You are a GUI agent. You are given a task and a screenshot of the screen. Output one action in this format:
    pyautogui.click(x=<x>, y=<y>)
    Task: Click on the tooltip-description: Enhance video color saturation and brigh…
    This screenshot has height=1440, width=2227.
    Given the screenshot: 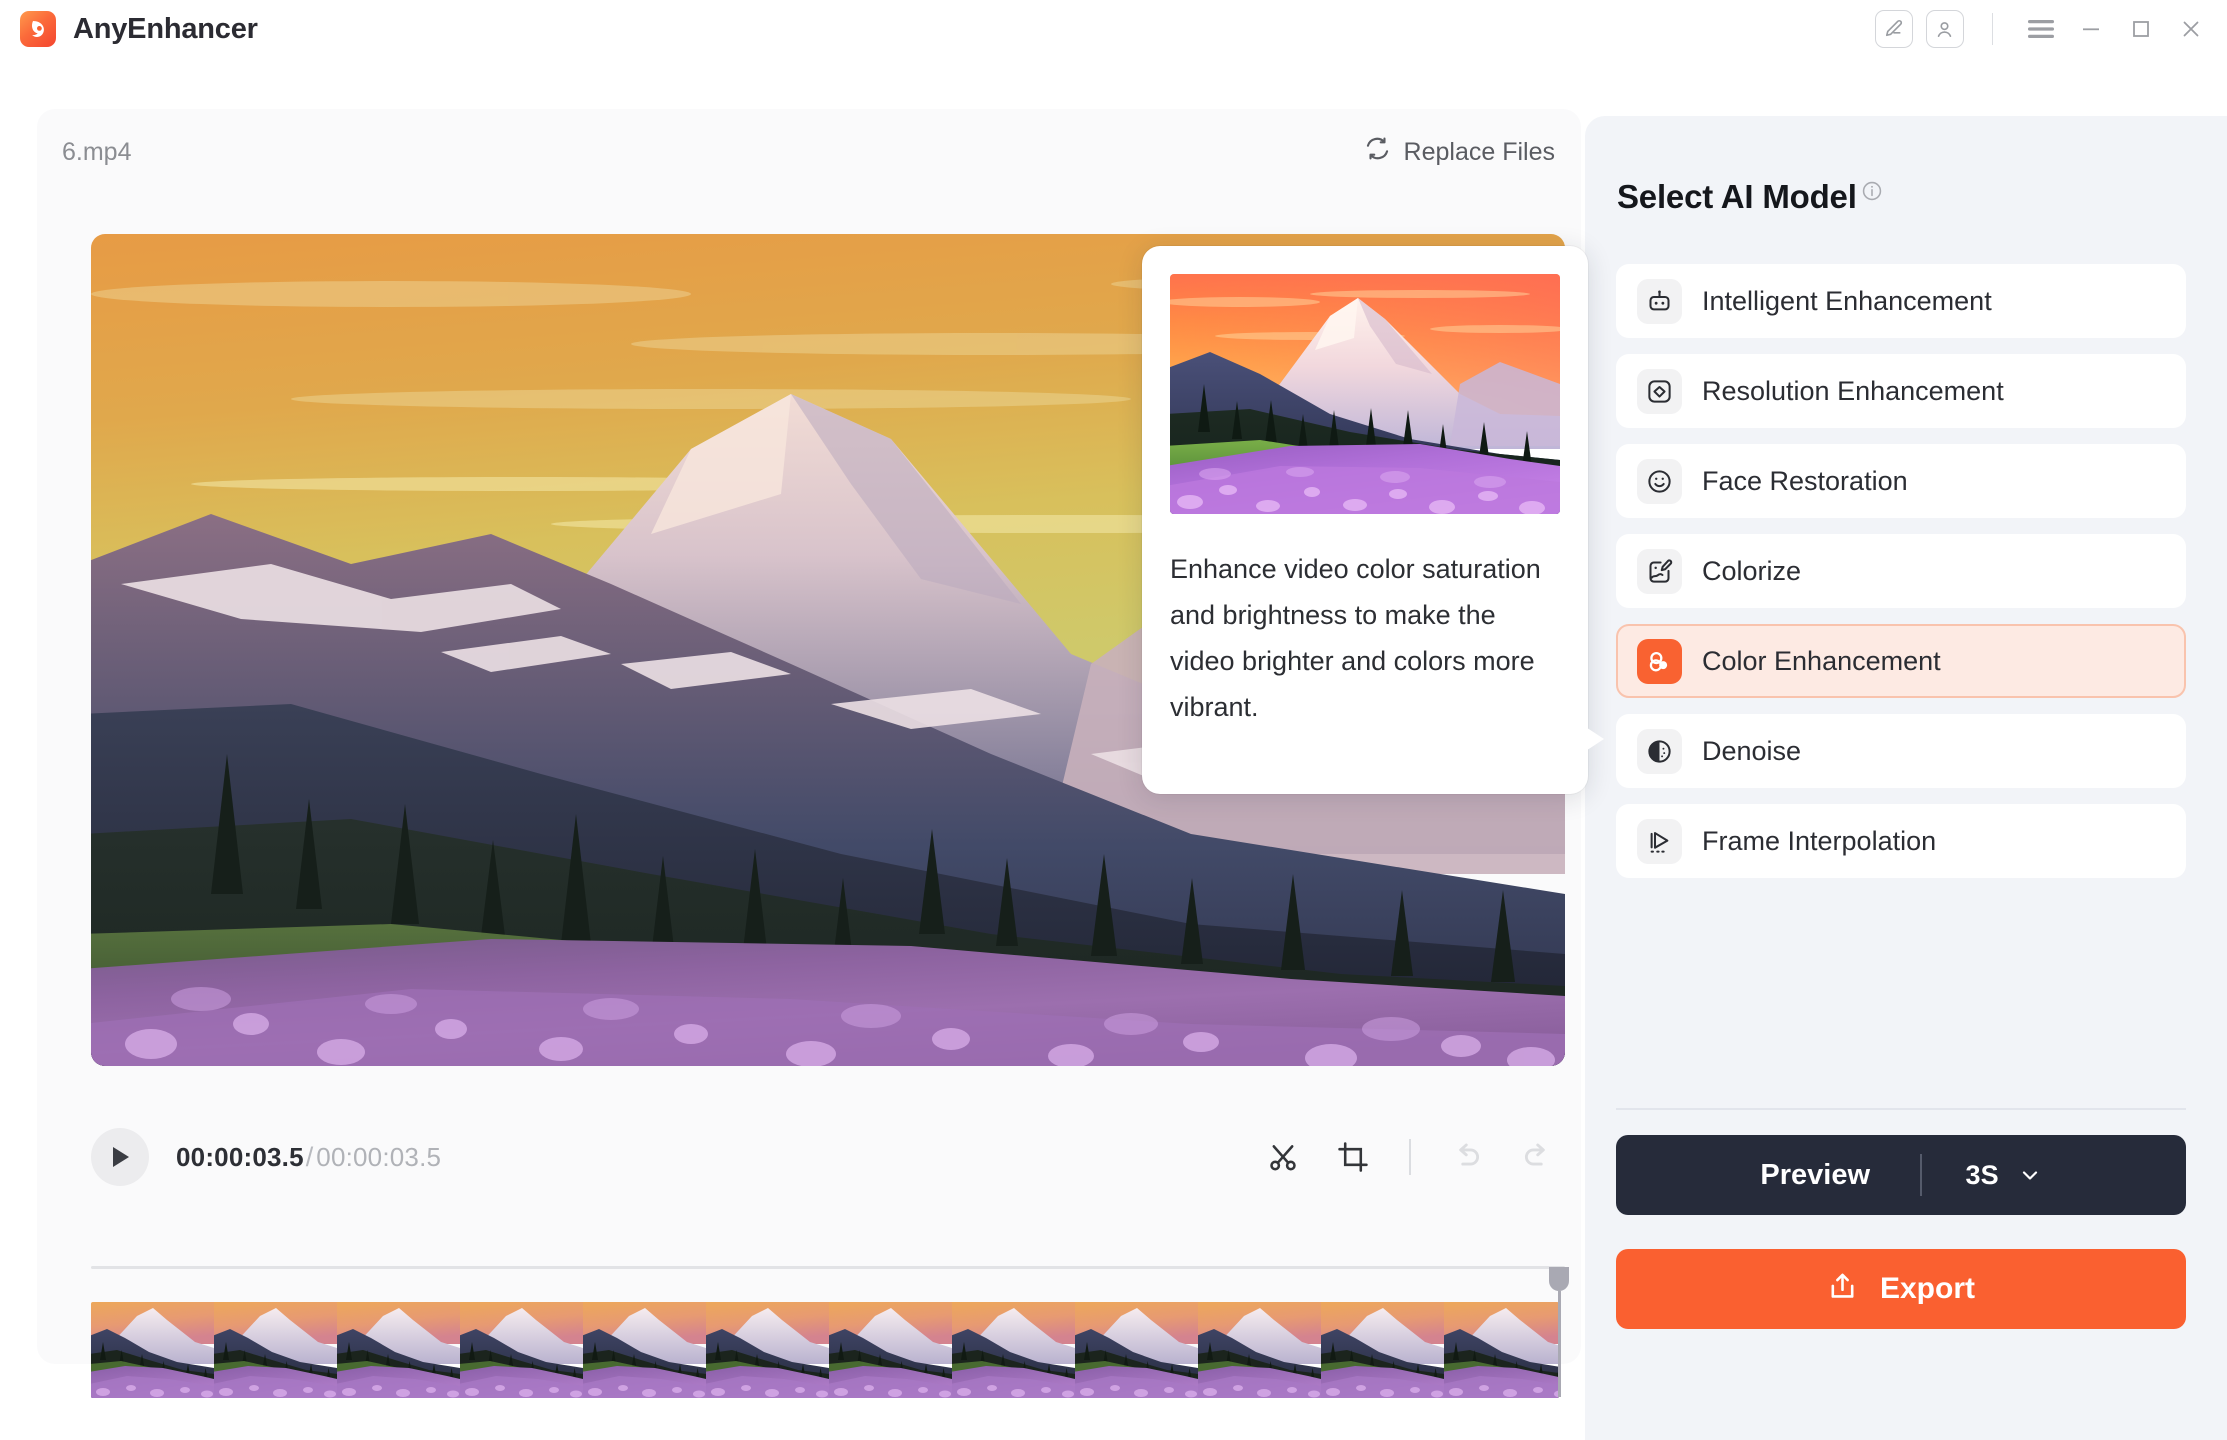 What is the action you would take?
    pyautogui.click(x=1365, y=638)
    